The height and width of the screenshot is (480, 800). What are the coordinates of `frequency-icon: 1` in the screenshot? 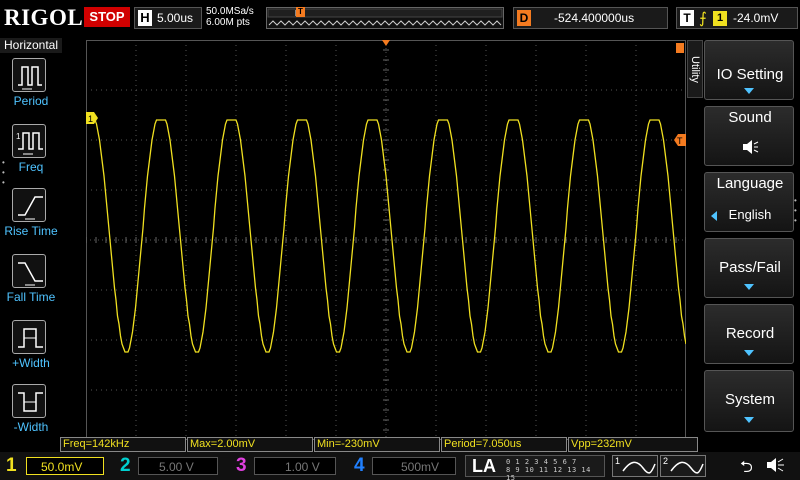 It's located at (29, 141).